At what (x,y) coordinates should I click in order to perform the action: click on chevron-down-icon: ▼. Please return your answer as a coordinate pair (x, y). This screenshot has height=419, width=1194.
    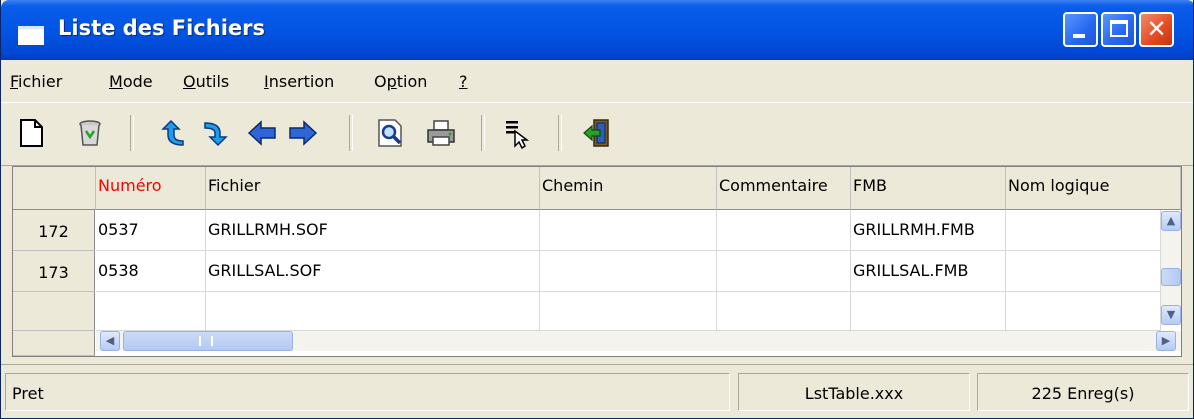
    Looking at the image, I should click on (1171, 314).